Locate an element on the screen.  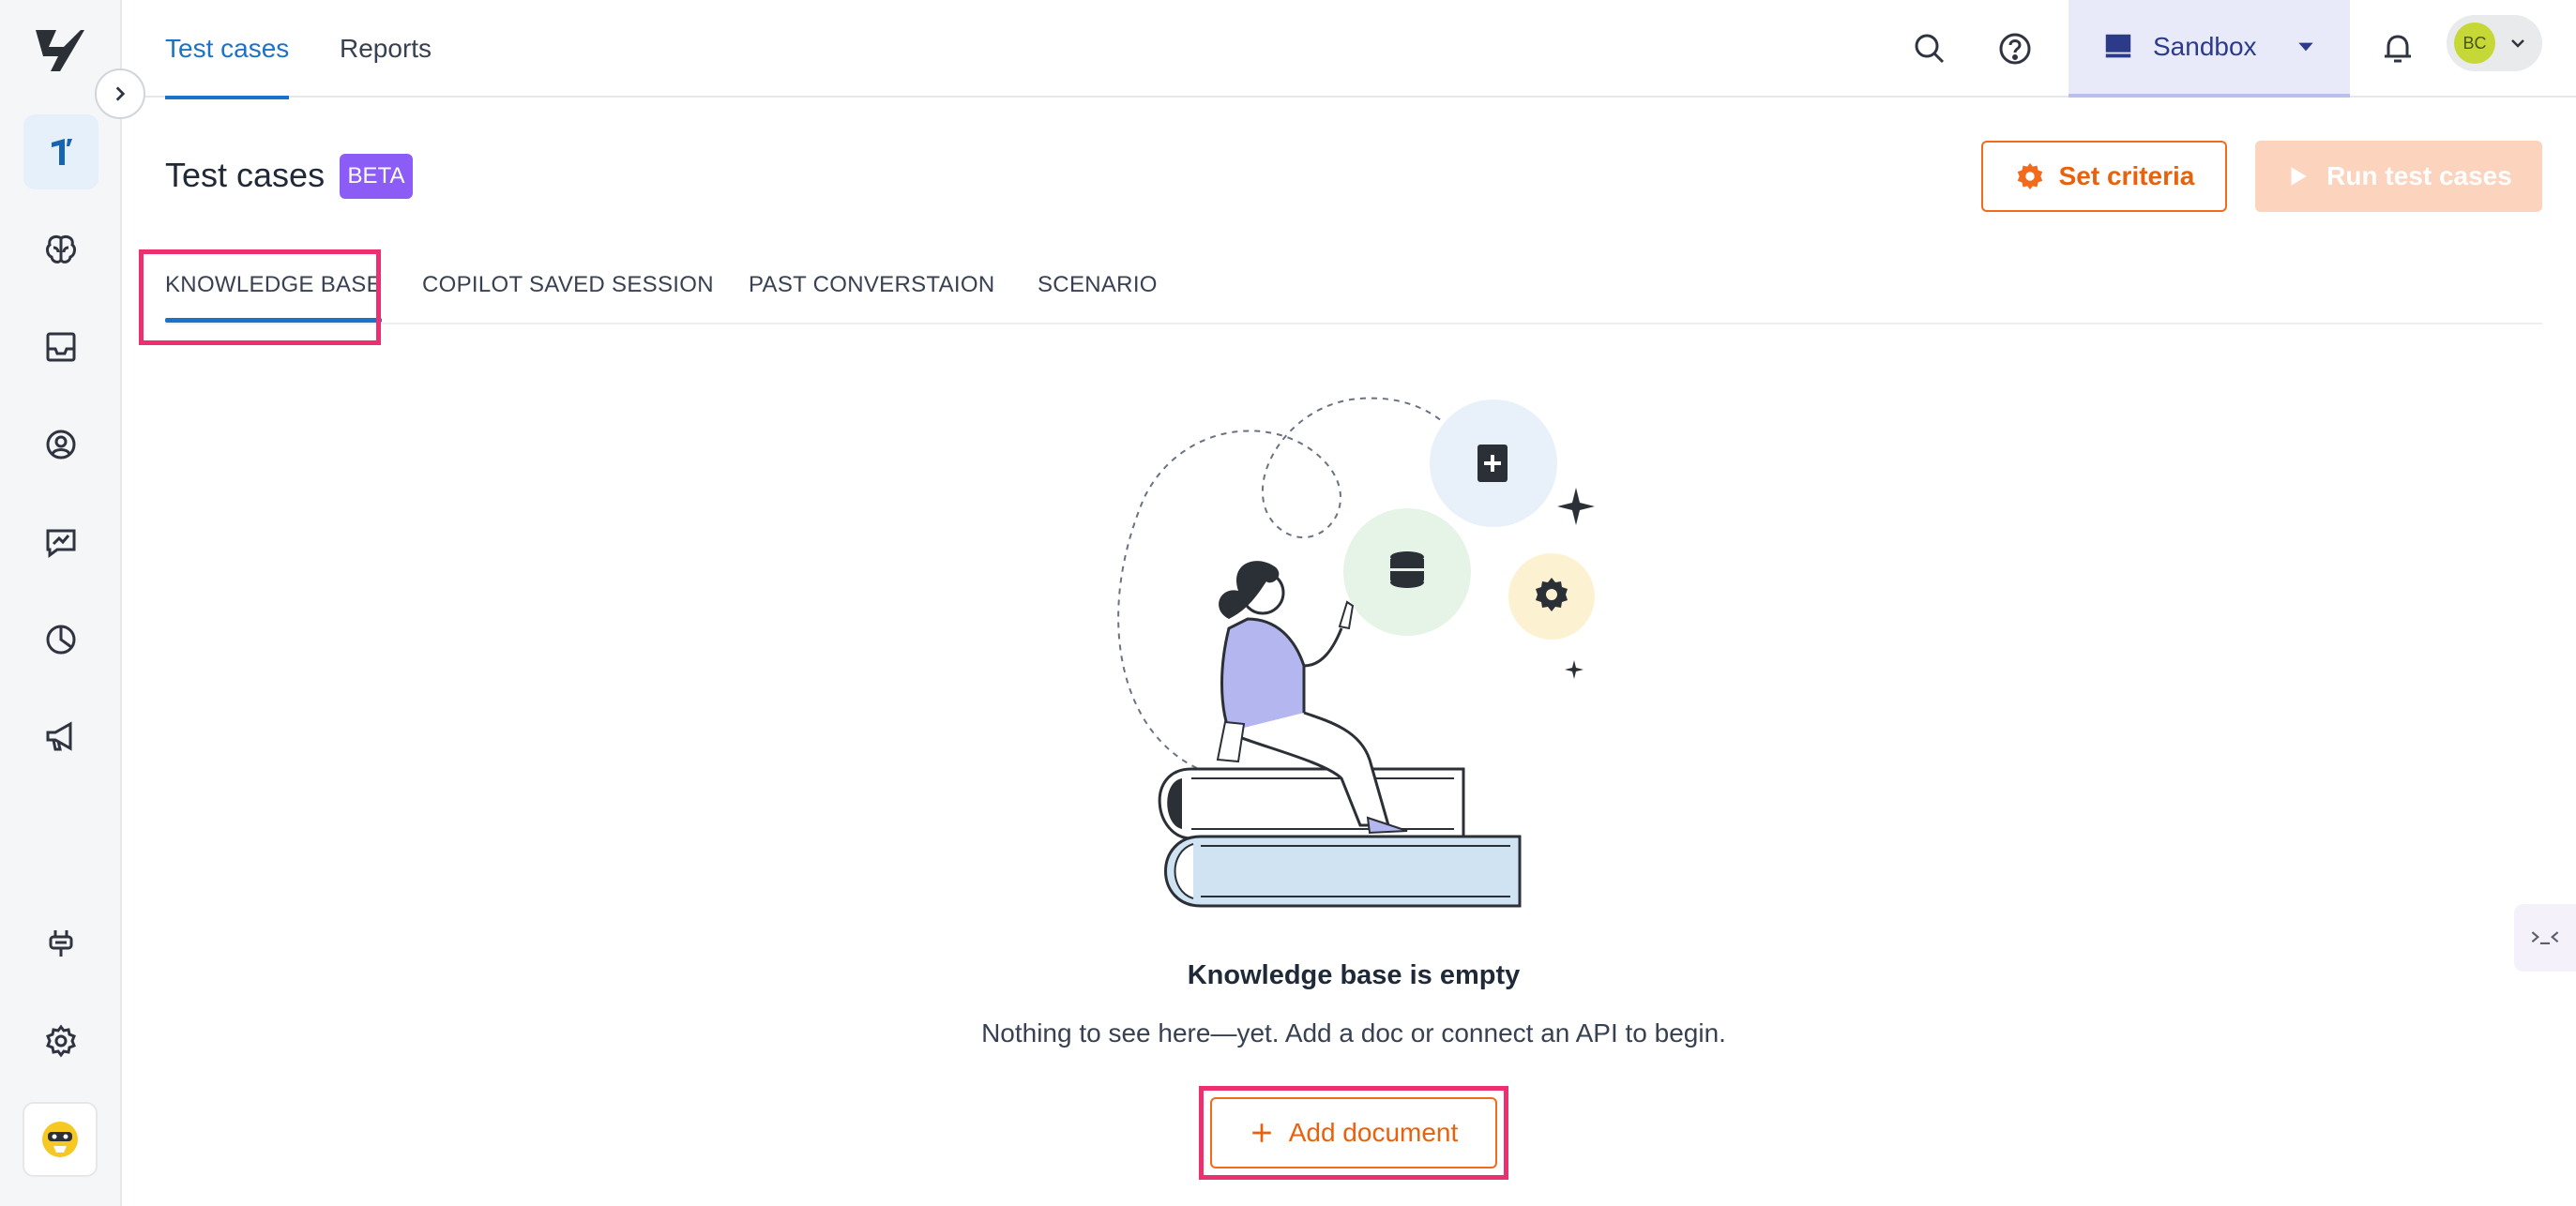
help-button is located at coordinates (2015, 49).